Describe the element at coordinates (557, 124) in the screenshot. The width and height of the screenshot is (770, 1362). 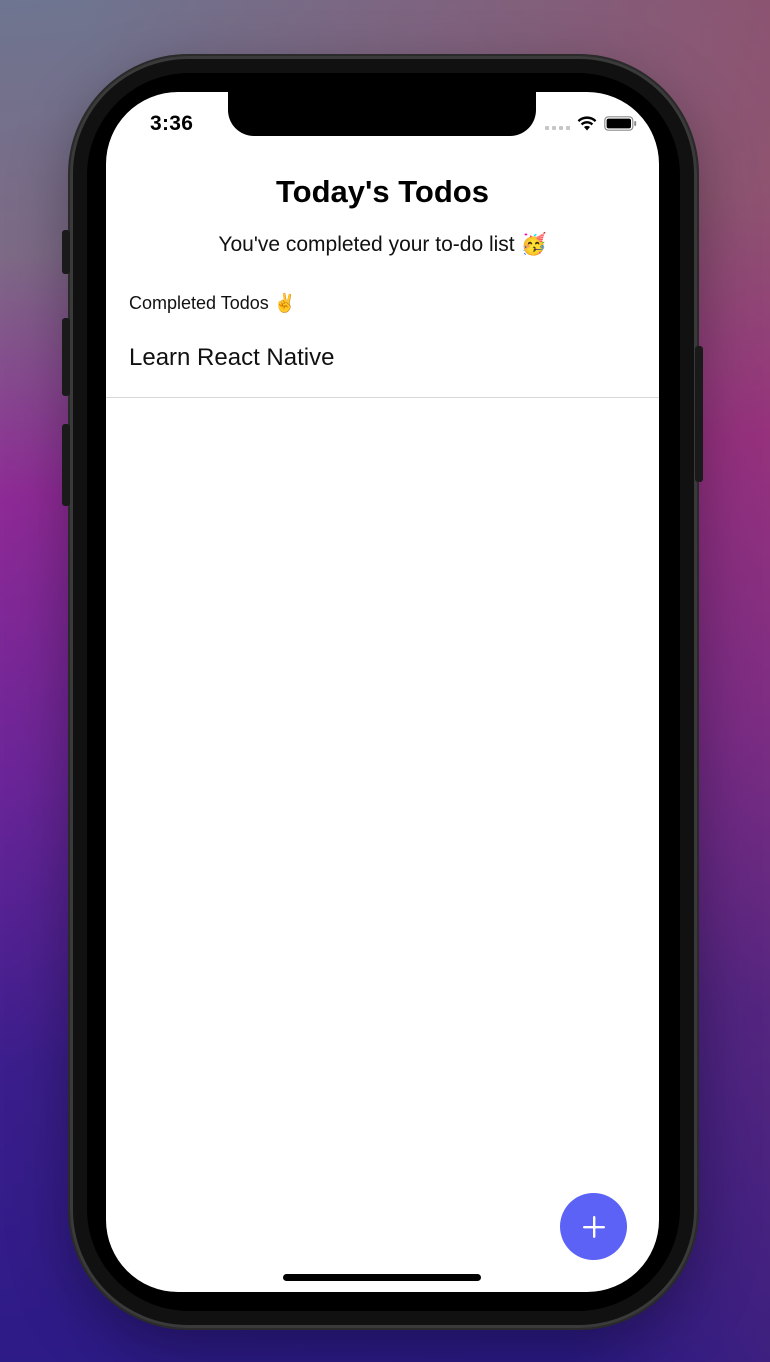
I see `cellular-signal-icon` at that location.